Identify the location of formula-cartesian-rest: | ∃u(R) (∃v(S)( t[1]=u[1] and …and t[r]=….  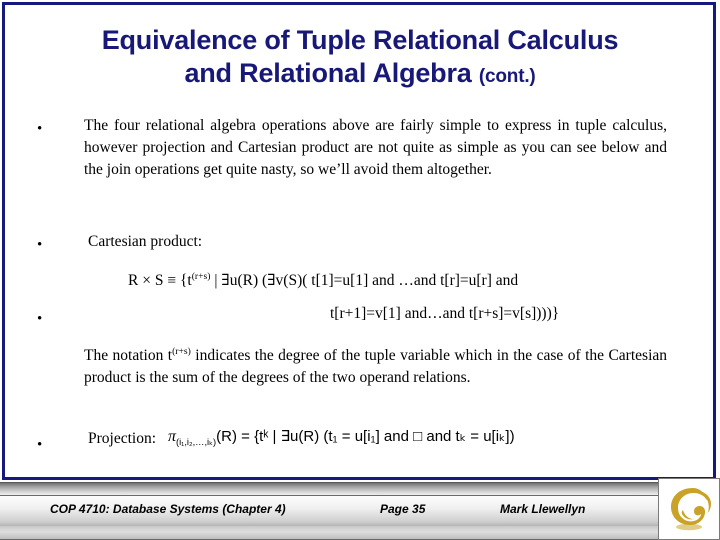
(364, 281).